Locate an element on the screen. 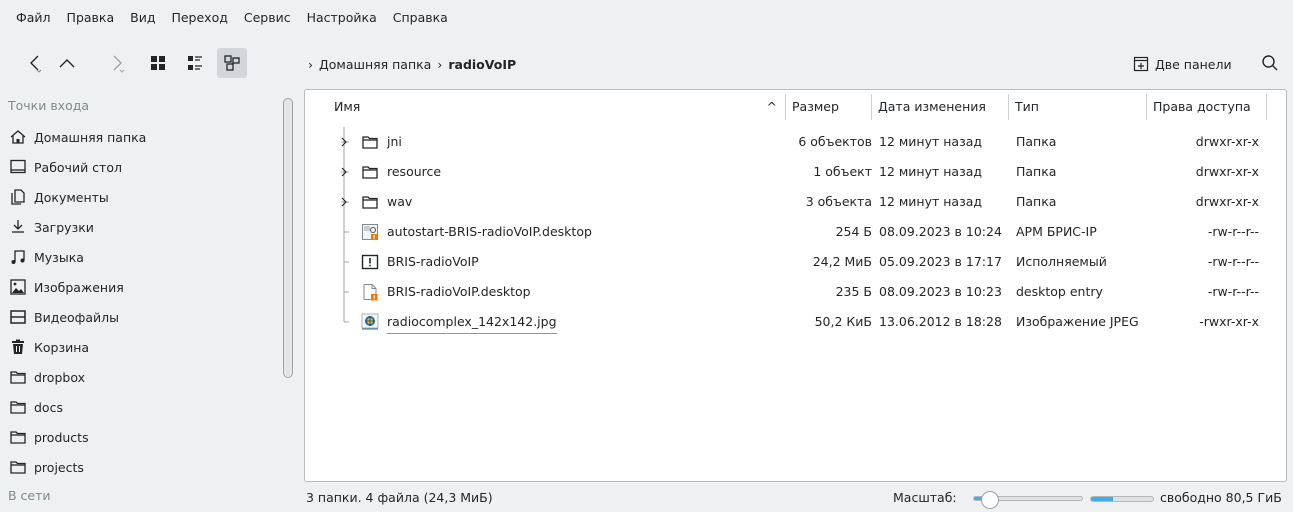 The height and width of the screenshot is (512, 1293). two-panels-button: Две панели is located at coordinates (1182, 64).